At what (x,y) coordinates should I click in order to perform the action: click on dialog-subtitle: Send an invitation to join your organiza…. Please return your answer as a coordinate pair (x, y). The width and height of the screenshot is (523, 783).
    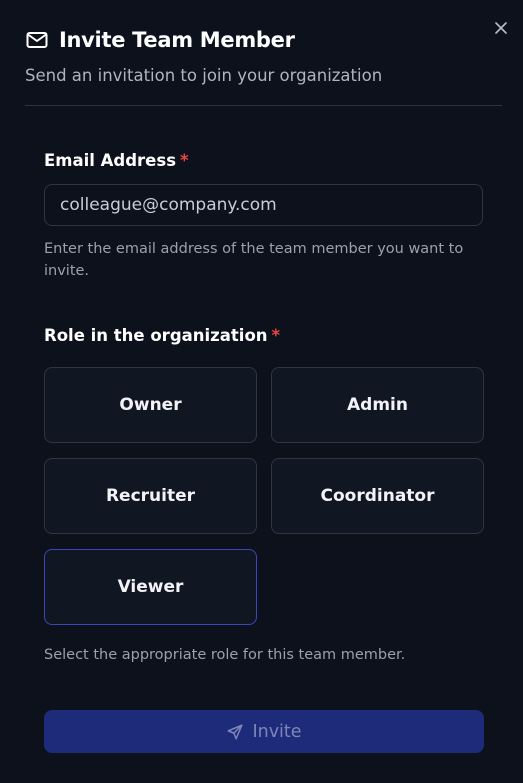
    Looking at the image, I should click on (204, 75).